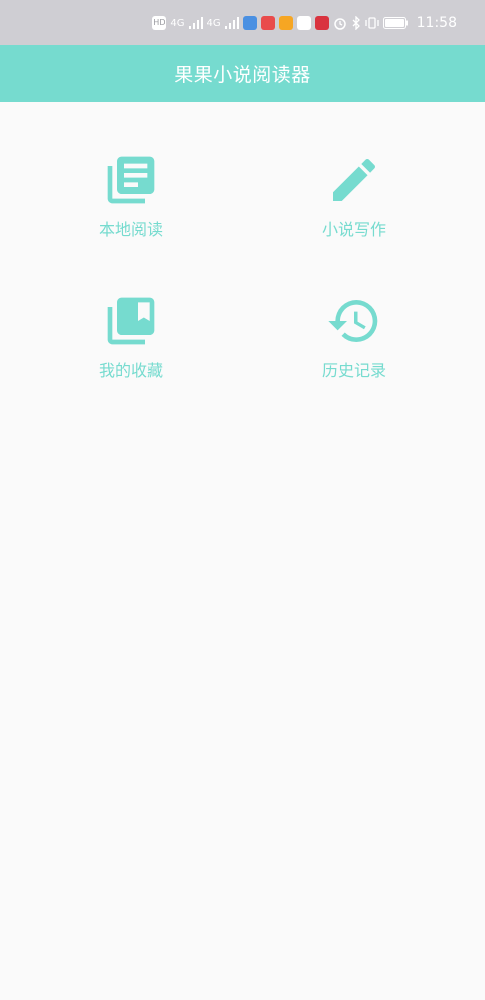 This screenshot has height=1000, width=485. I want to click on menu-item-local-reading: 本地阅读, so click(131, 207).